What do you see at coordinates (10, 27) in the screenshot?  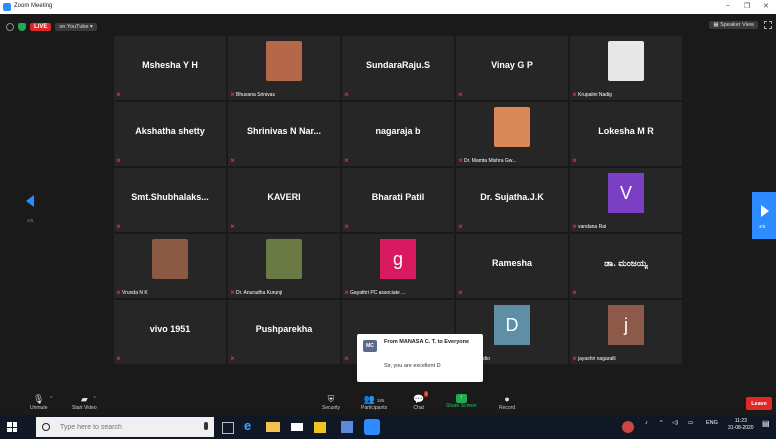 I see `info-icon` at bounding box center [10, 27].